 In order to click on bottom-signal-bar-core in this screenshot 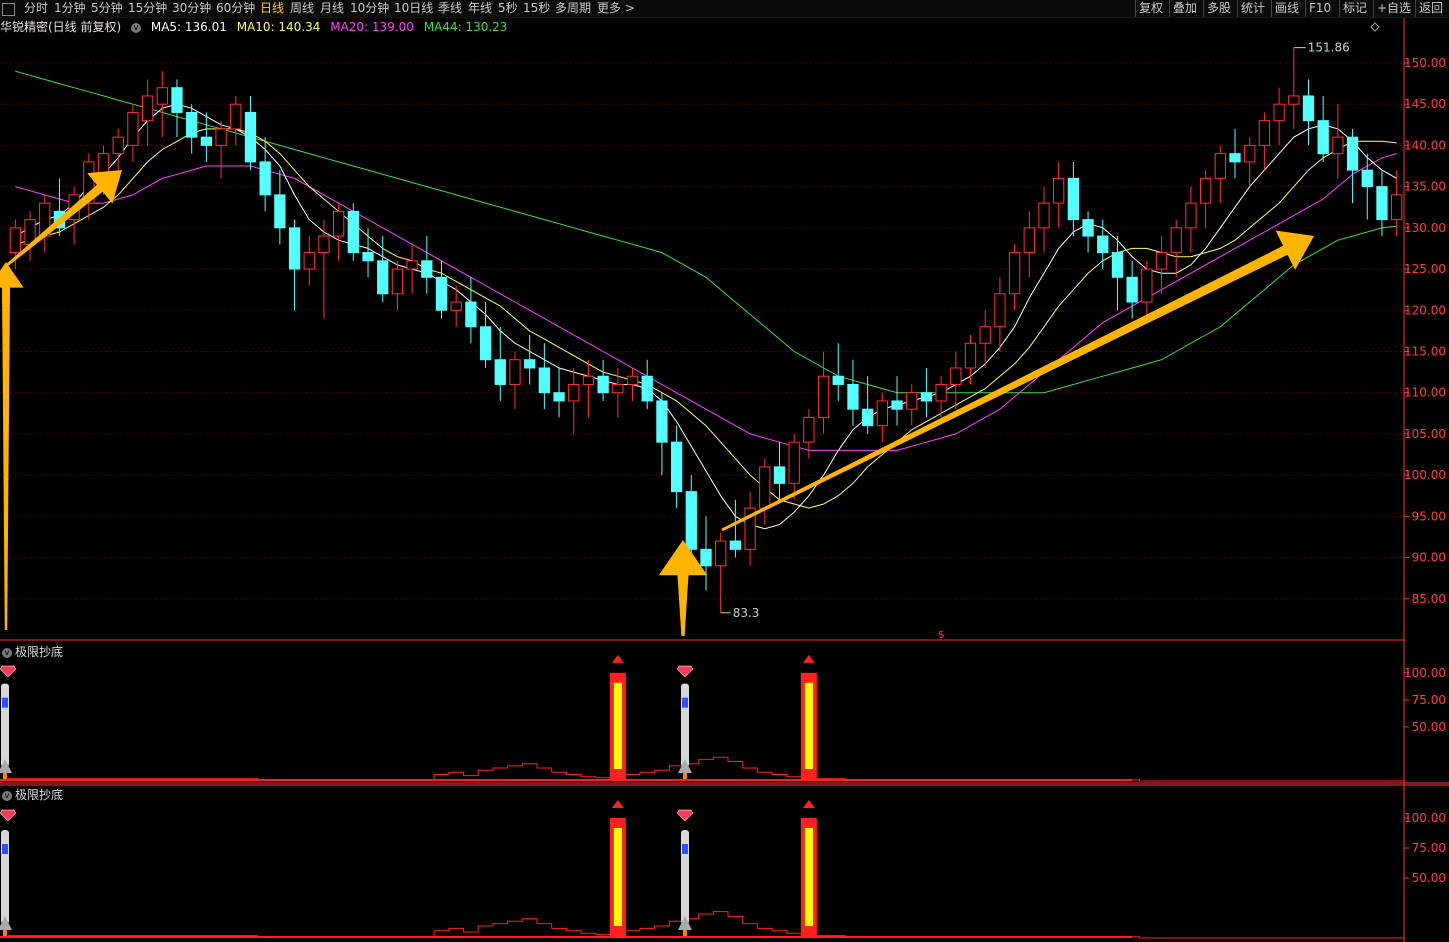, I will do `click(617, 877)`.